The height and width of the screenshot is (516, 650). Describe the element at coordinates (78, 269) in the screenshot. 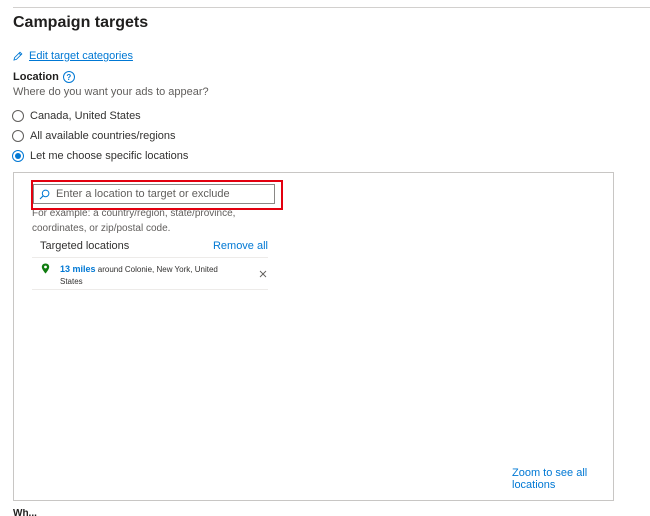

I see `location-radius-link: 13 miles` at that location.